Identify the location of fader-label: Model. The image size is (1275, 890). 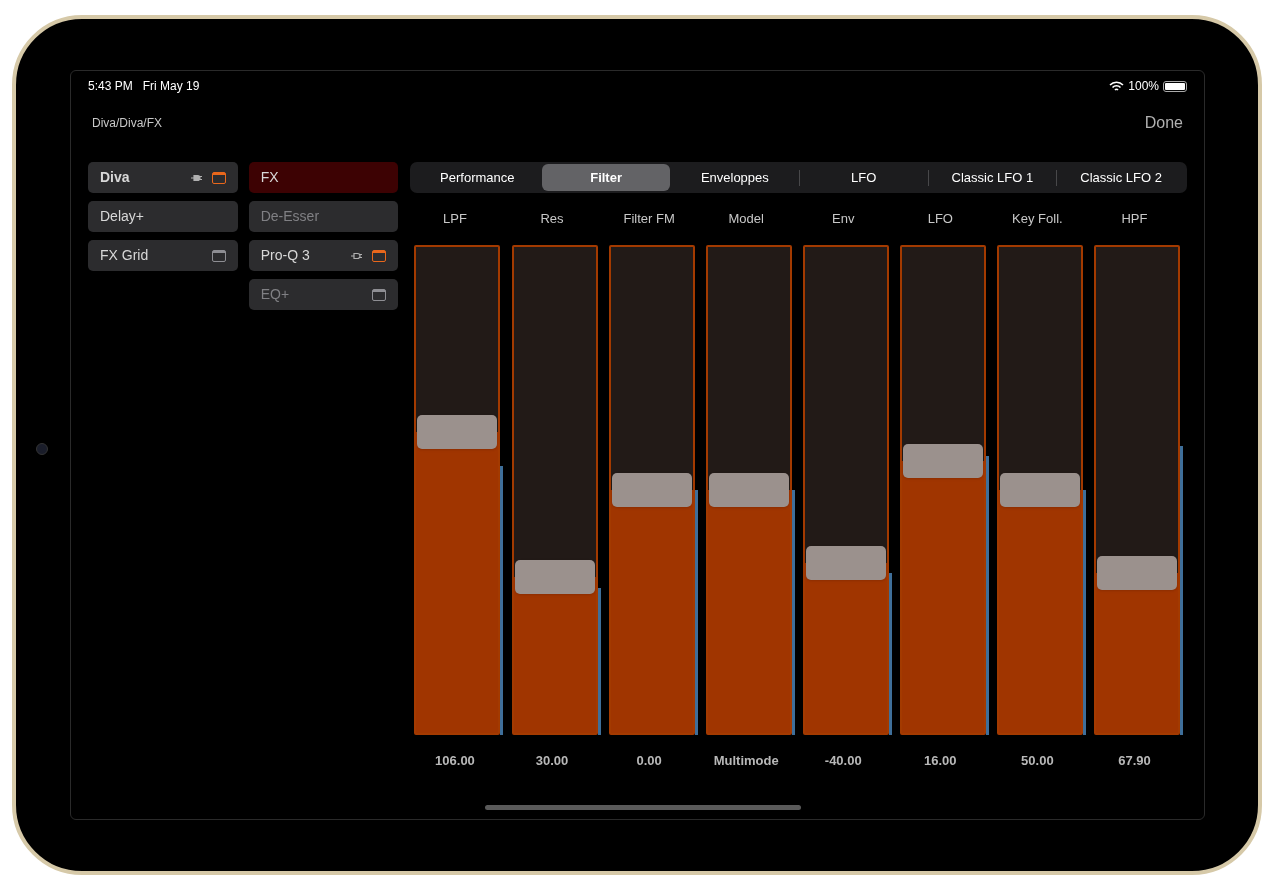
(746, 219).